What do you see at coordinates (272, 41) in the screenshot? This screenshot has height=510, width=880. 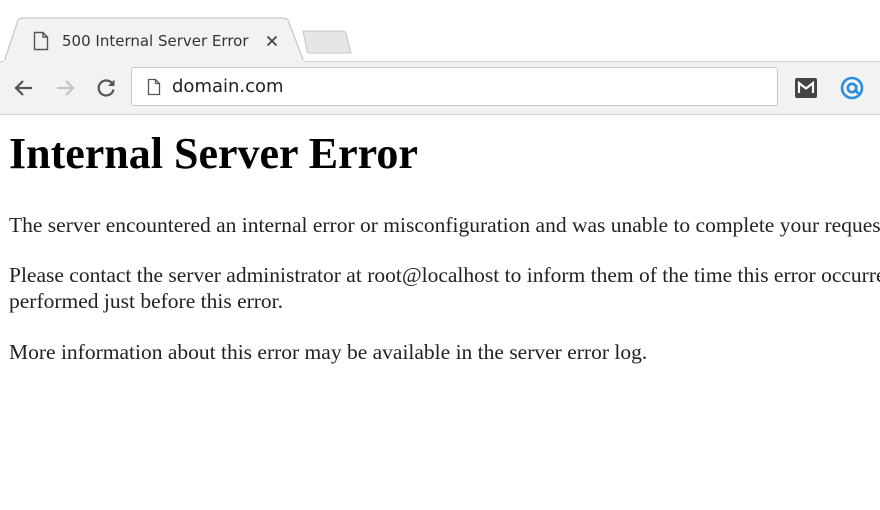 I see `close-icon` at bounding box center [272, 41].